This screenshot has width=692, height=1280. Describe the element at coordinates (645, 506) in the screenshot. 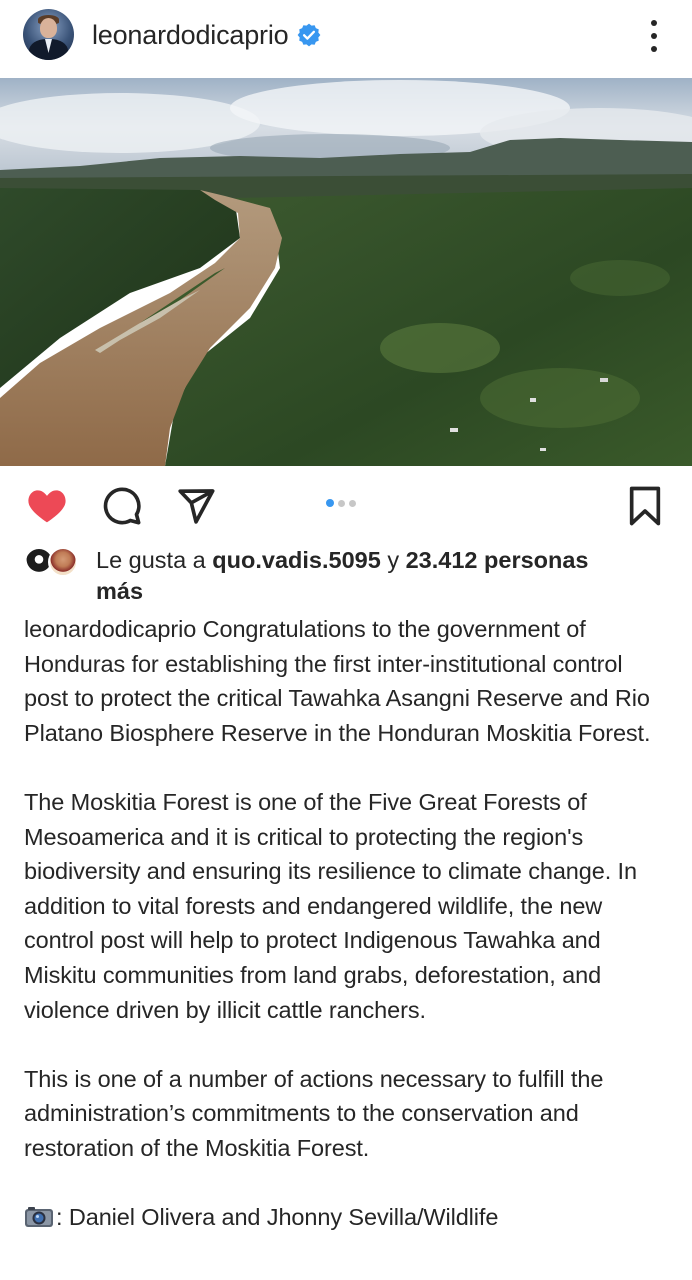

I see `bookmark-icon` at that location.